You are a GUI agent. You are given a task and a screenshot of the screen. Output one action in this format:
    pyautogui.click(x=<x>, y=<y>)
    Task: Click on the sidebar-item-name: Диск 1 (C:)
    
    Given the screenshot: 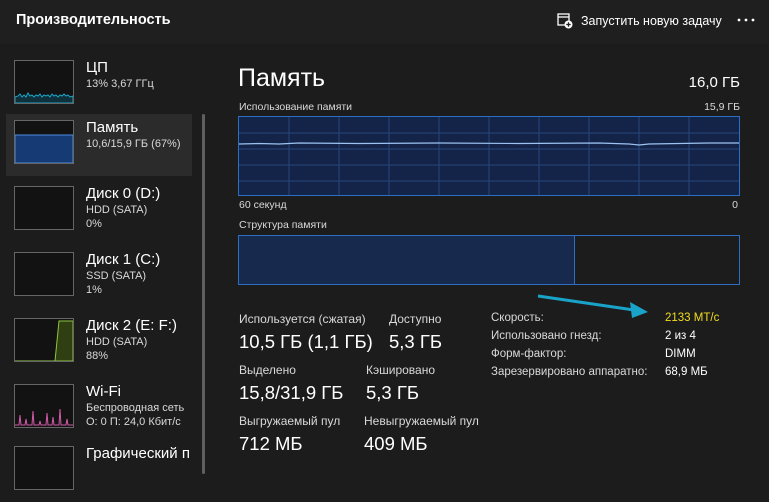 What is the action you would take?
    pyautogui.click(x=123, y=259)
    